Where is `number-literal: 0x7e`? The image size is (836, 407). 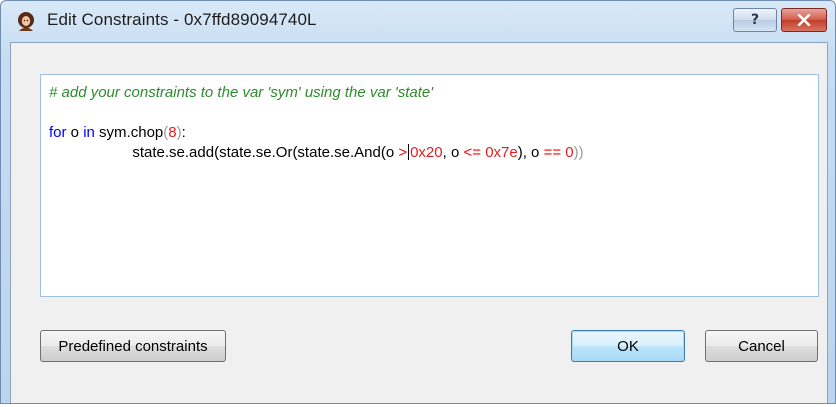 number-literal: 0x7e is located at coordinates (501, 152).